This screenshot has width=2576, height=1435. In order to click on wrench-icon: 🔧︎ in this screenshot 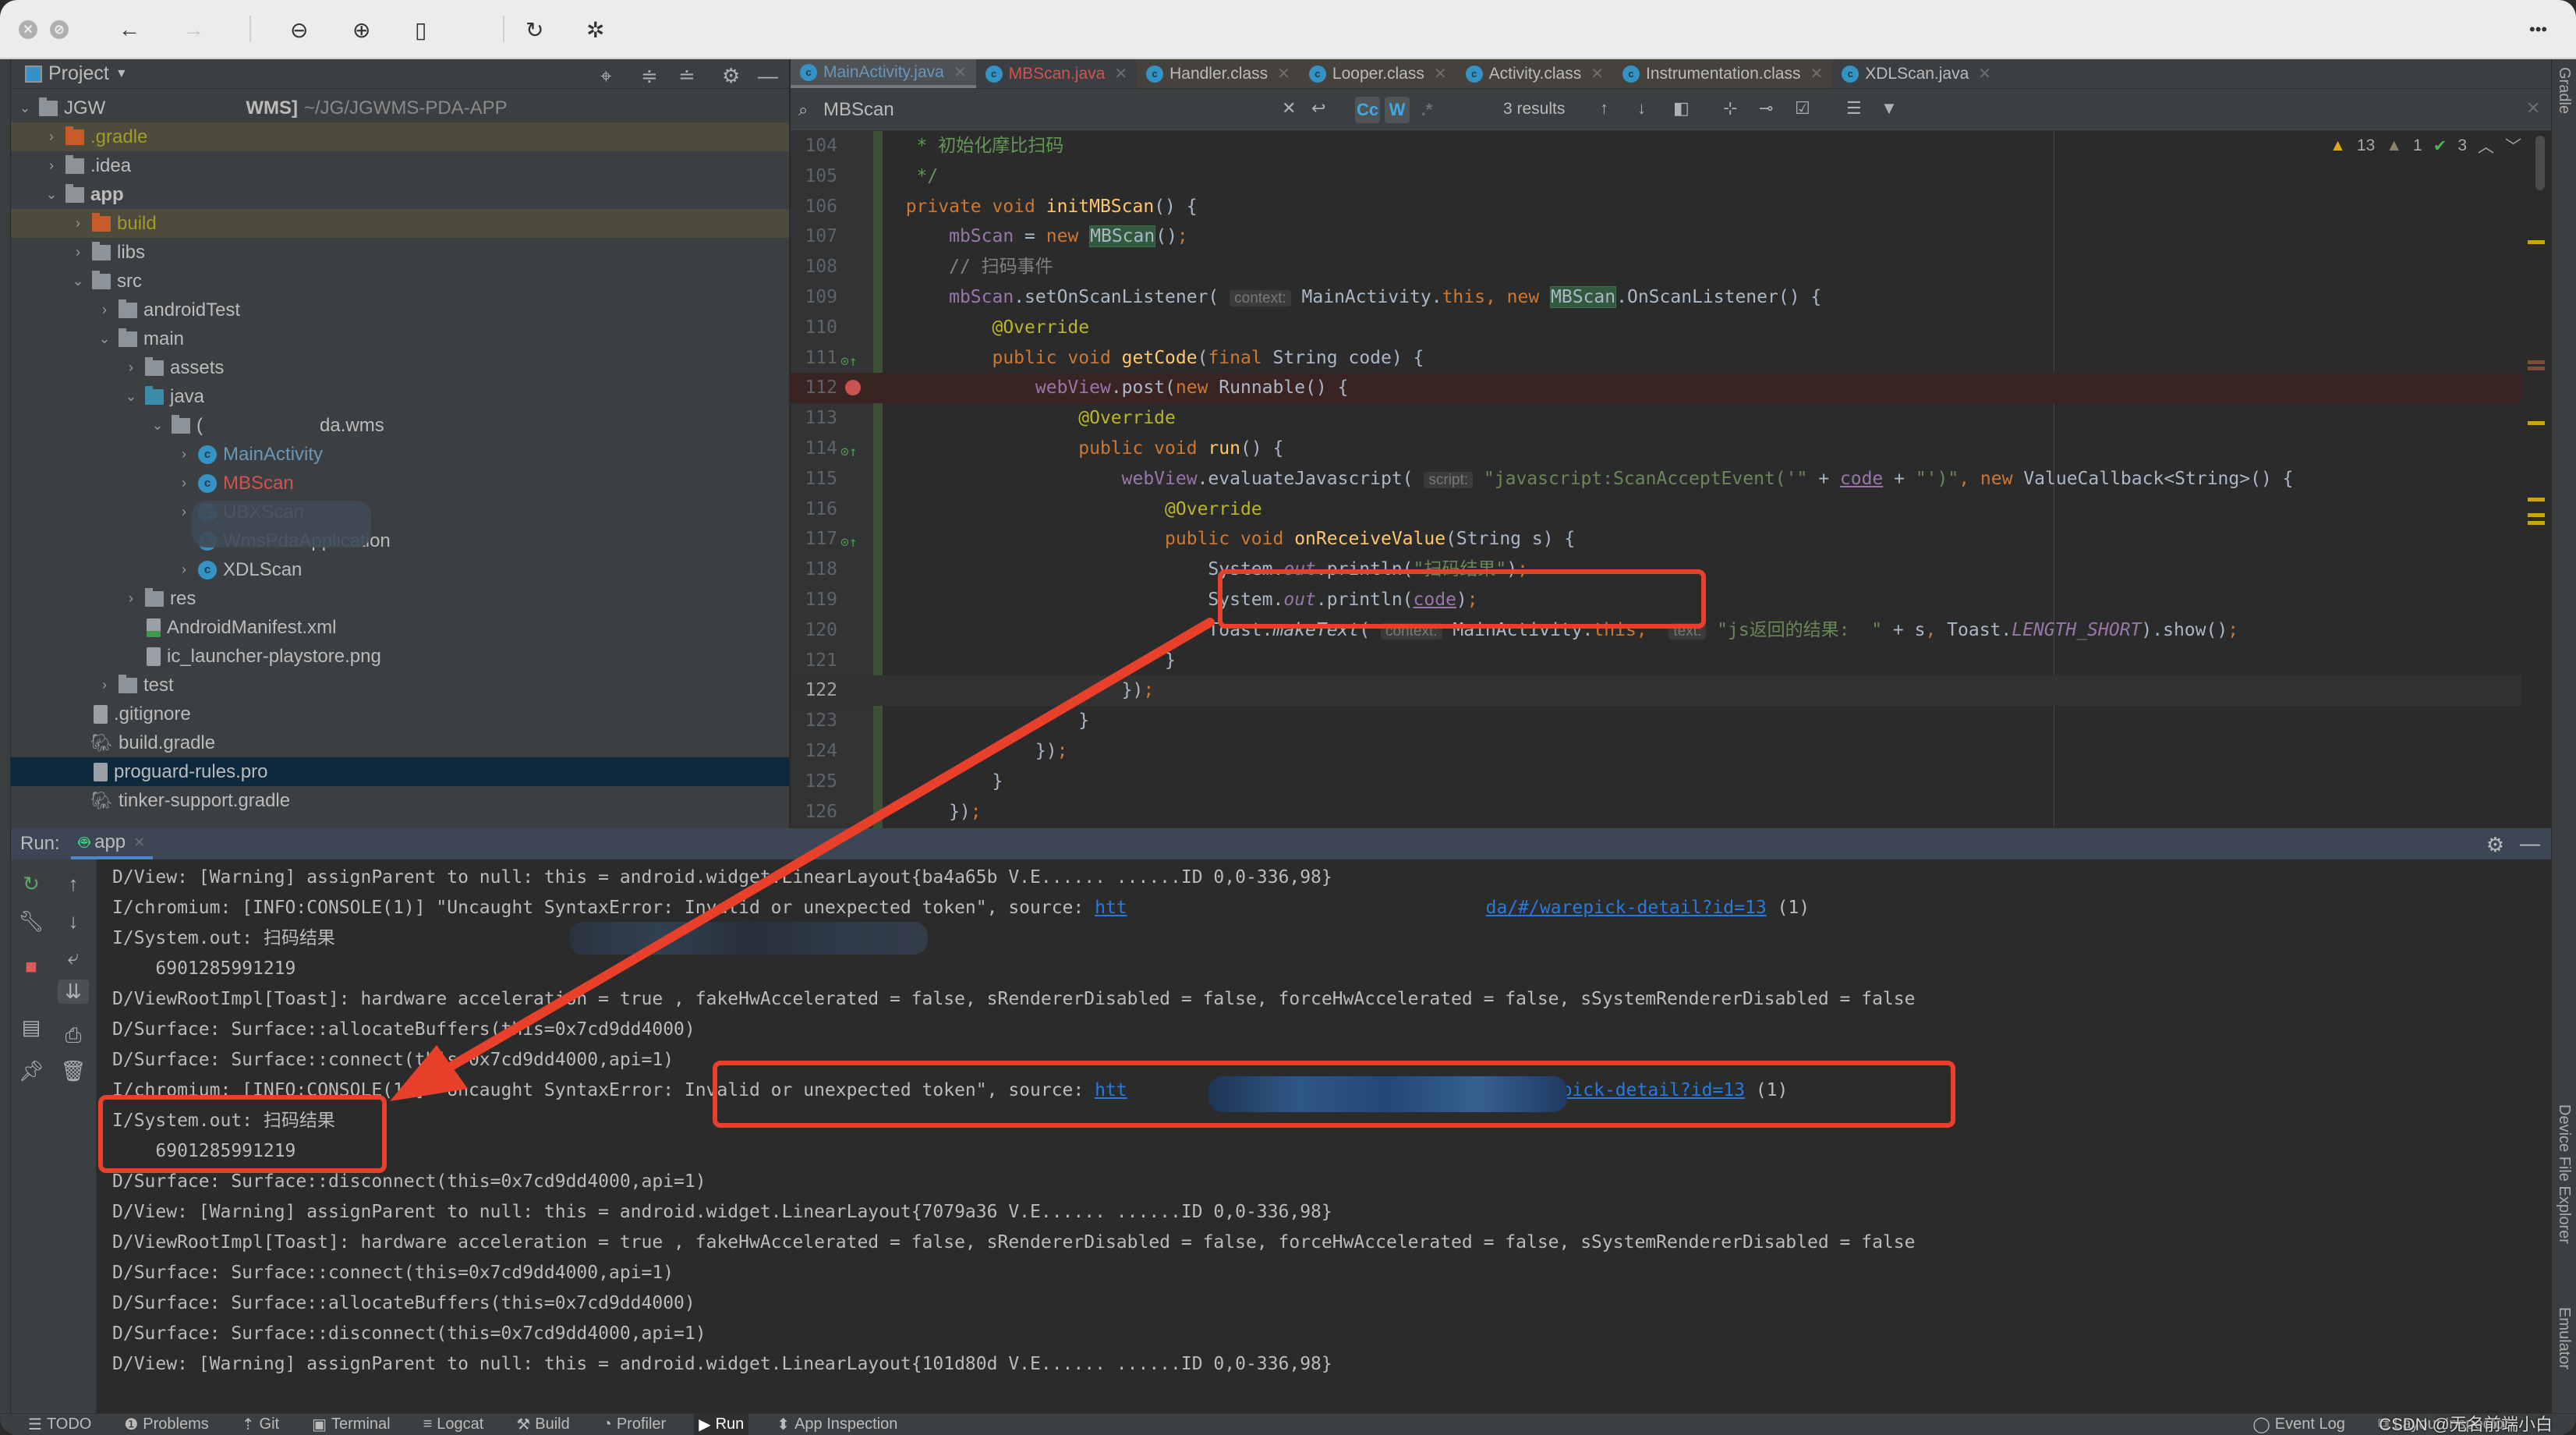, I will do `click(31, 921)`.